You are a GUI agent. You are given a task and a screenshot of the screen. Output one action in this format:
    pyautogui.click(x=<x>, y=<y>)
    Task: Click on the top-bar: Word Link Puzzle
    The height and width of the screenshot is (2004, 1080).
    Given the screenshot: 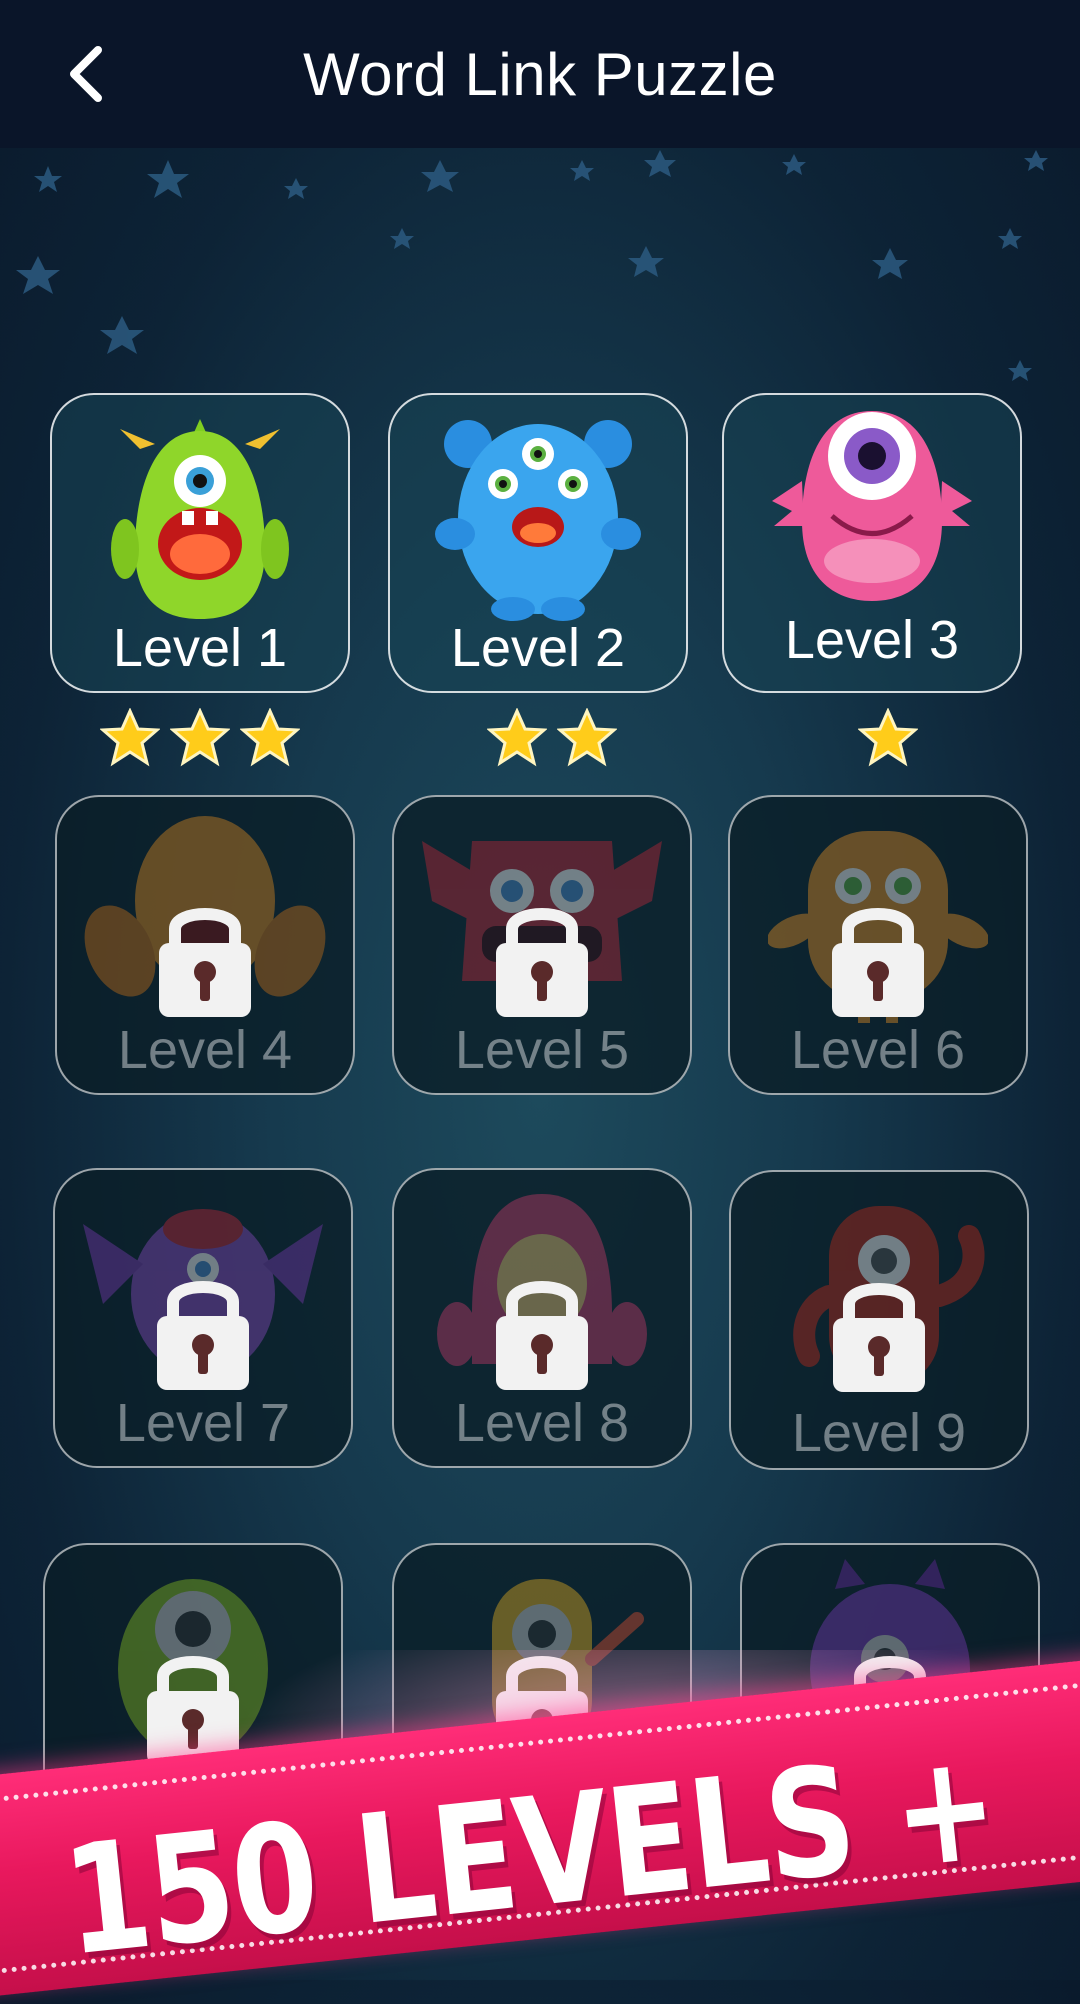 What is the action you would take?
    pyautogui.click(x=540, y=74)
    